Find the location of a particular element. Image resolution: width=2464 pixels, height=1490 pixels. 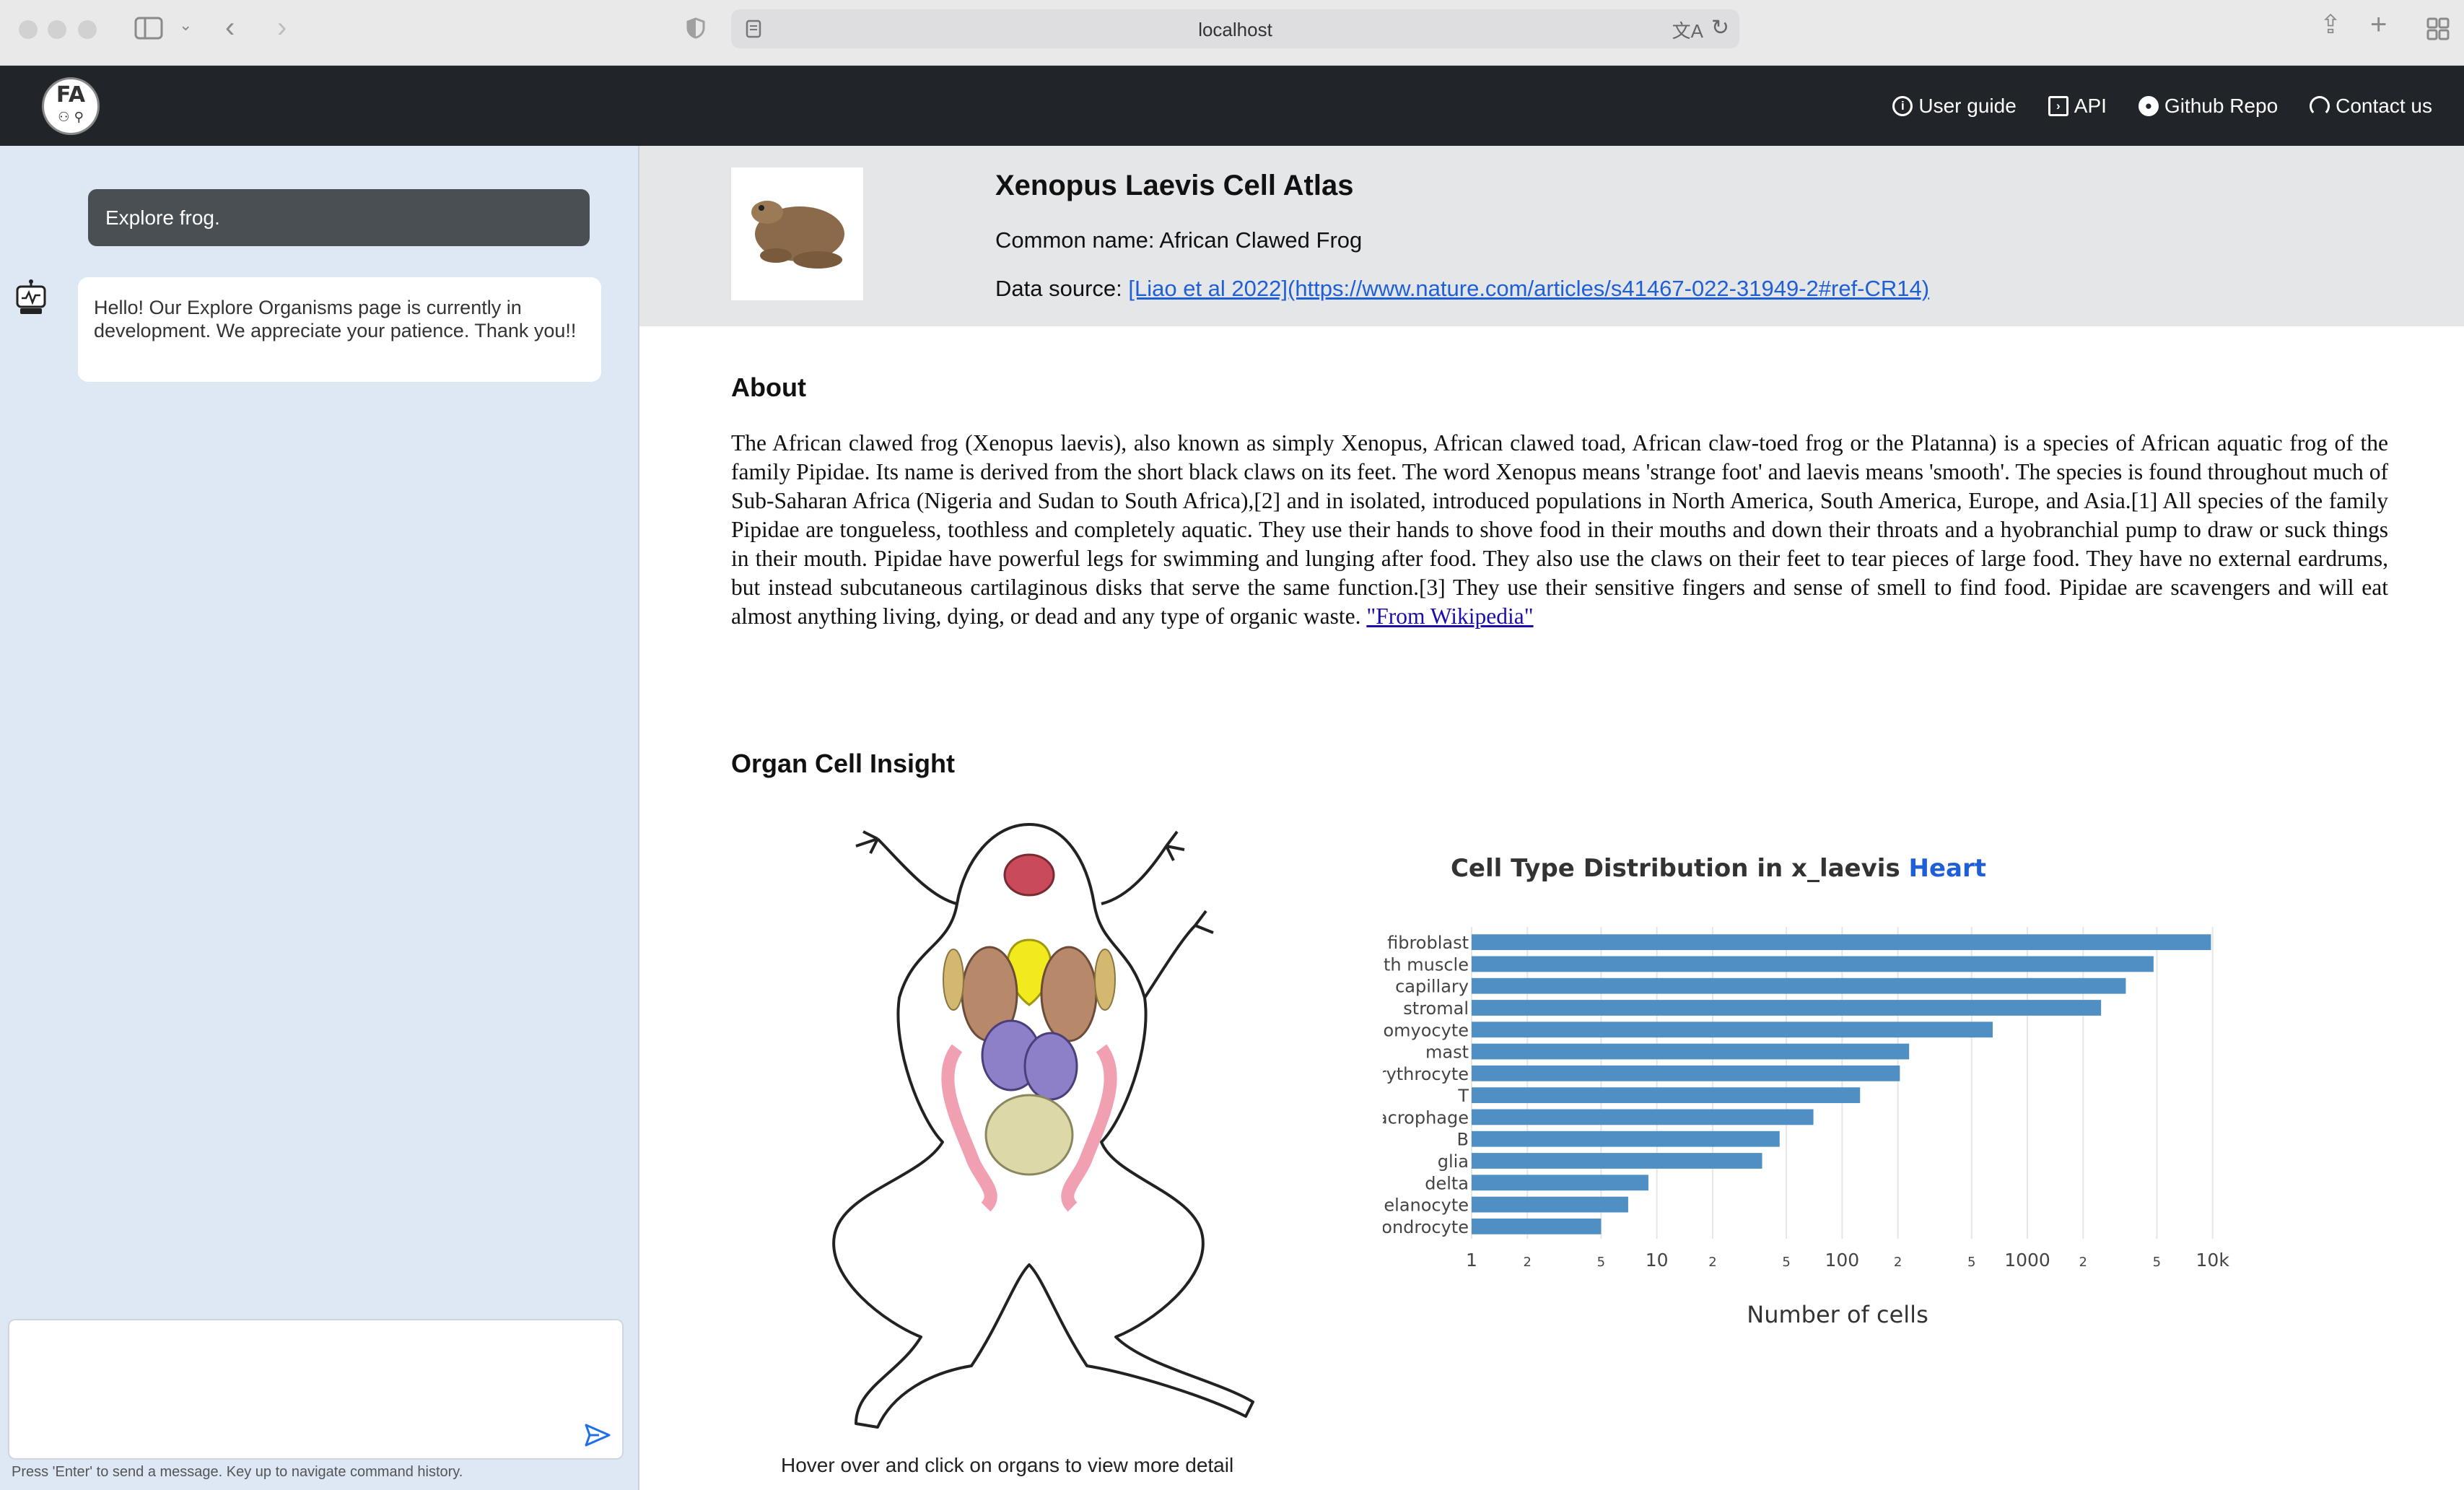

nav-api: › API is located at coordinates (2077, 106).